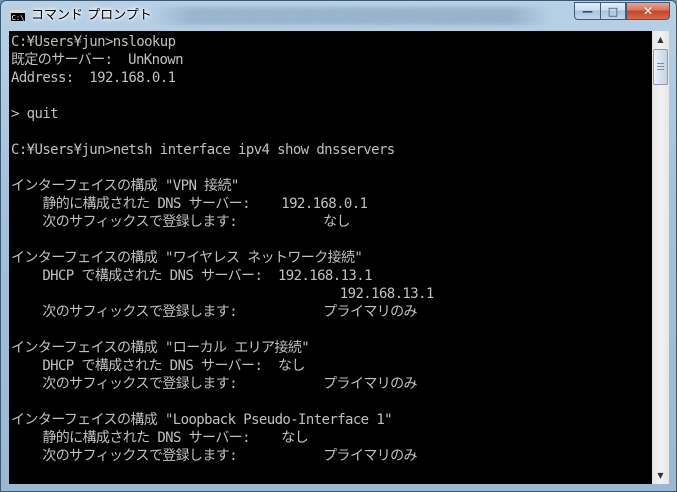 Image resolution: width=677 pixels, height=492 pixels. I want to click on console-line: 静的に構成された DNS サーバー: 192.168.0.1, so click(189, 204).